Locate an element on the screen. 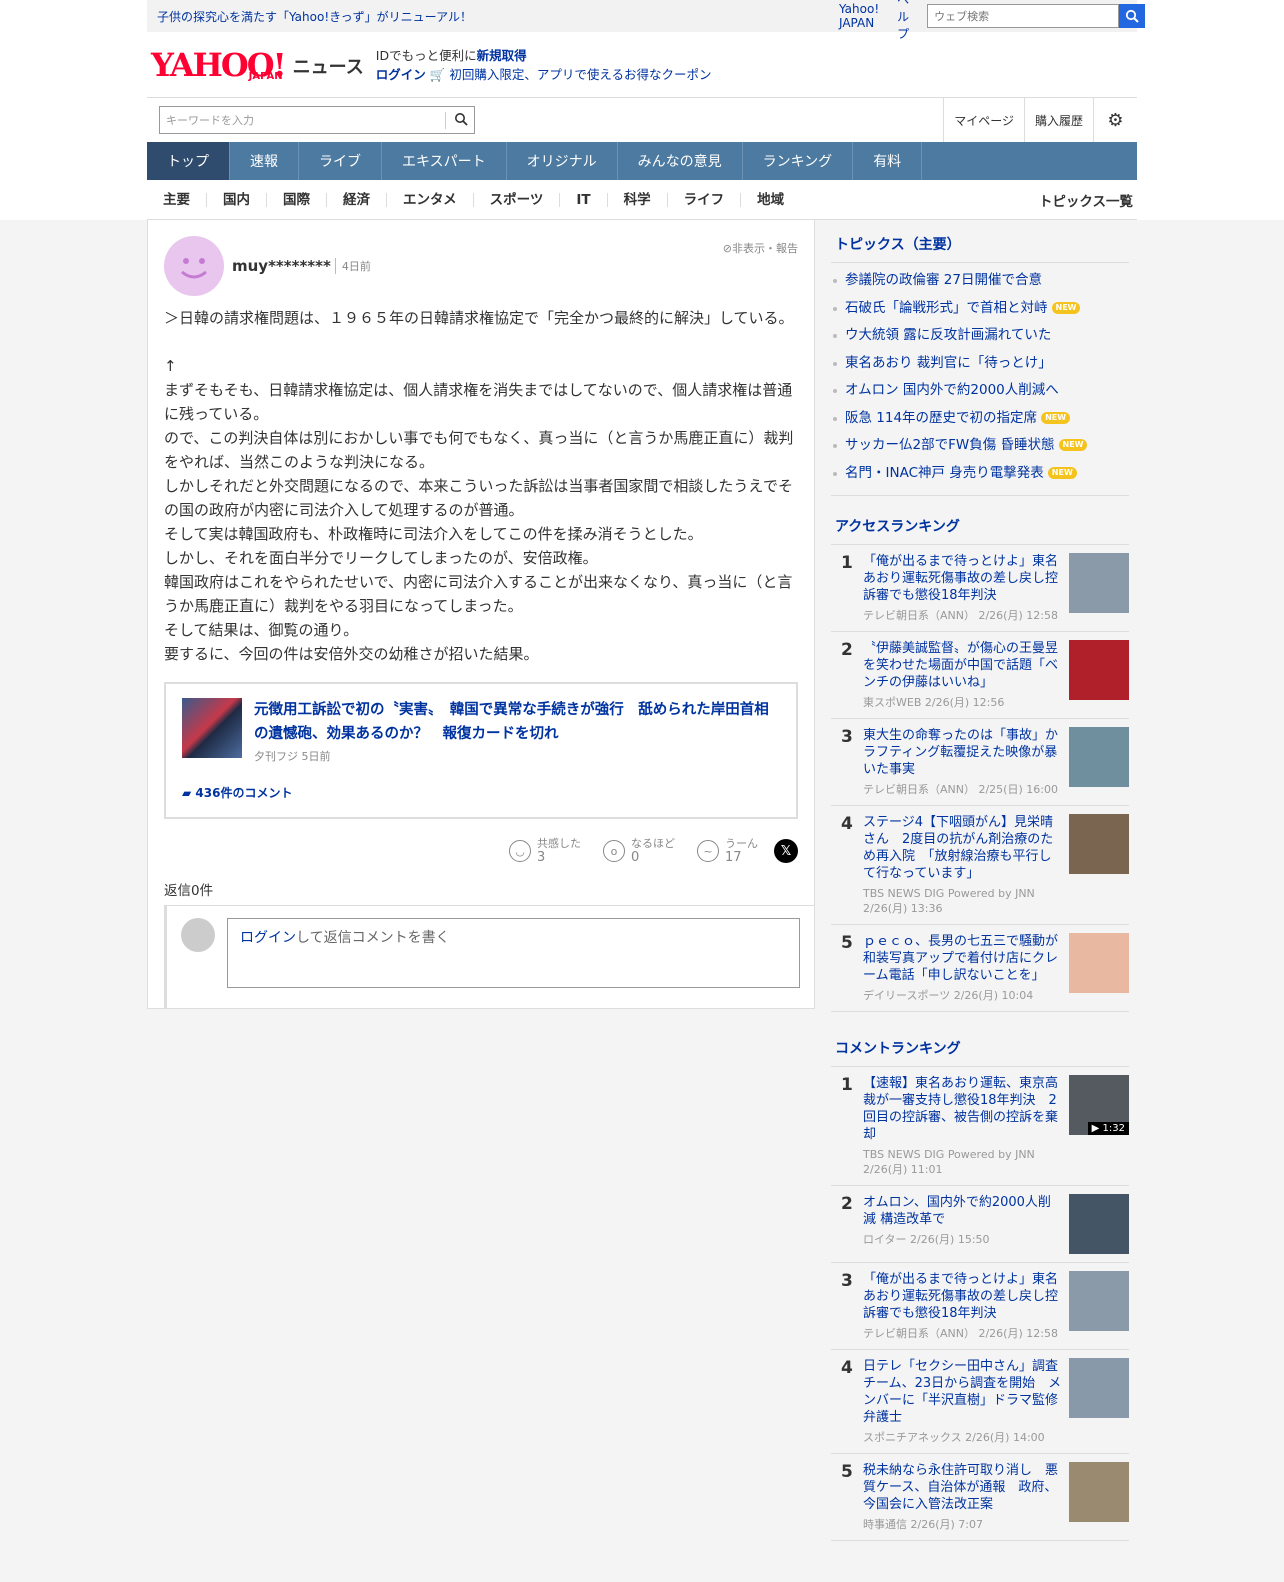 The height and width of the screenshot is (1582, 1284). keyword-search-input: キーワードを入力 is located at coordinates (317, 120).